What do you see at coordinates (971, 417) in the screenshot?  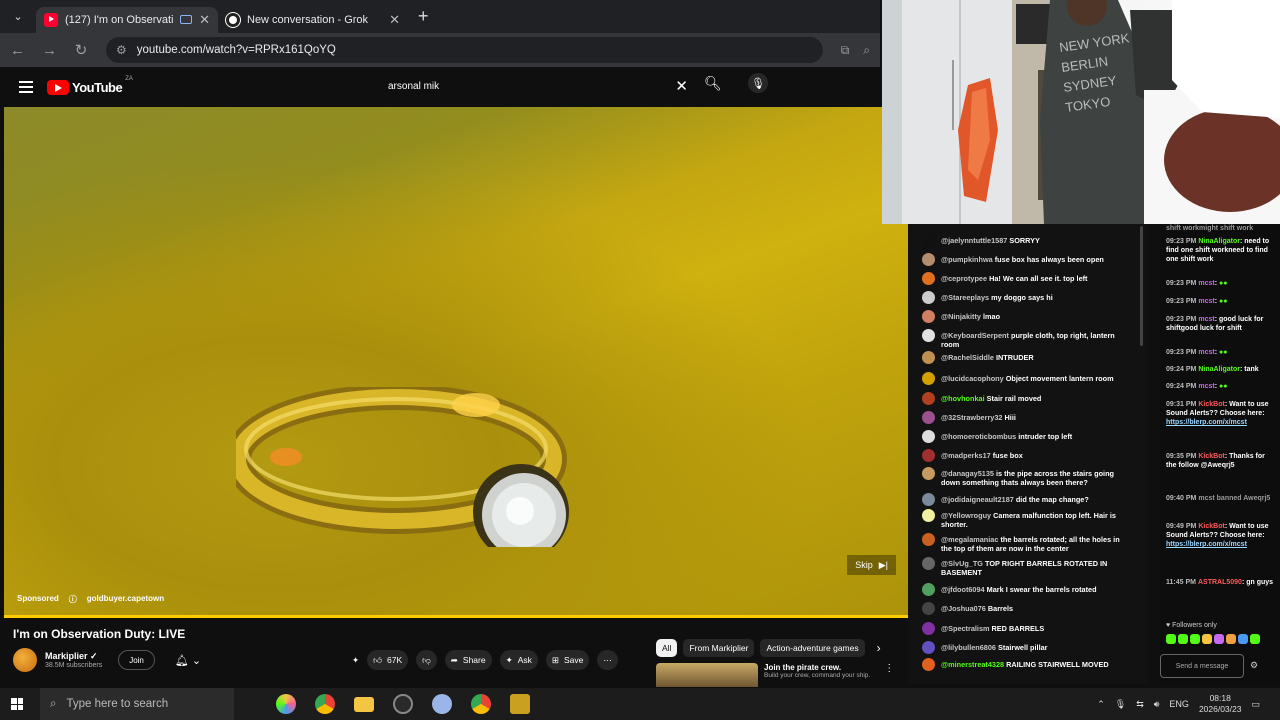 I see `chat-username: @32Strawberry32` at bounding box center [971, 417].